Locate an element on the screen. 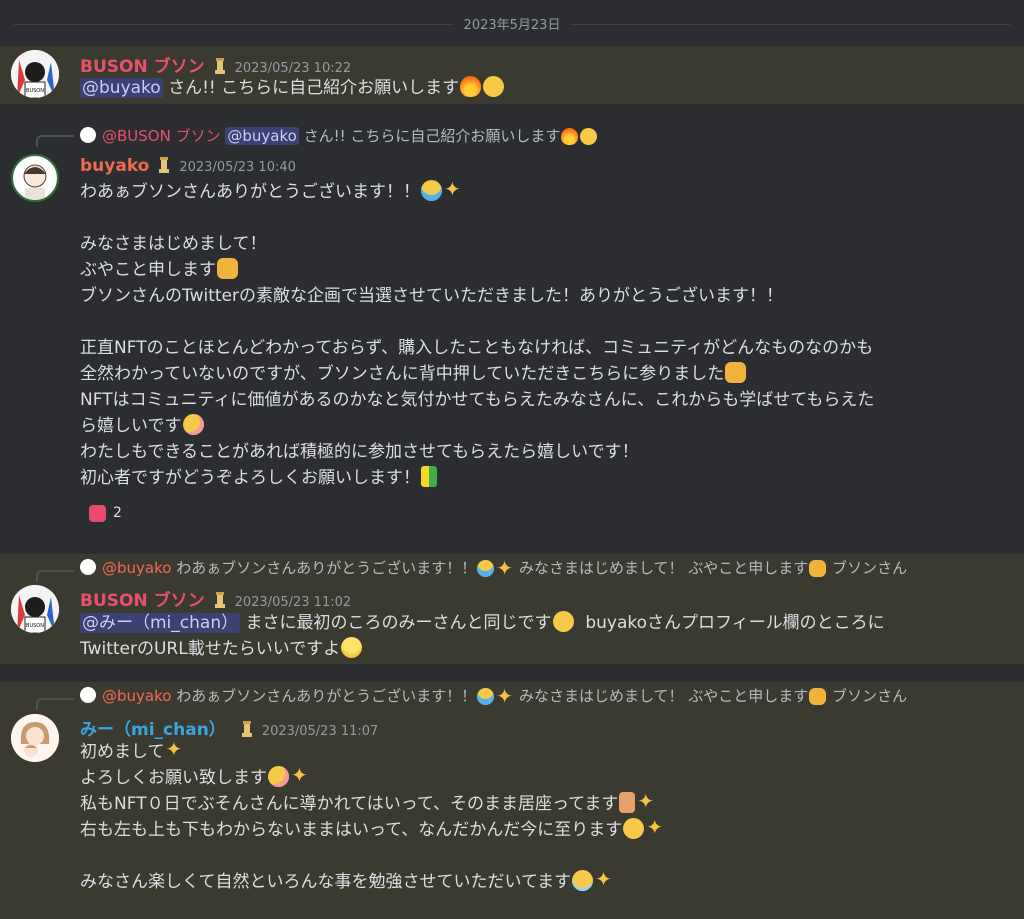 This screenshot has height=919, width=1024. username: buyako 2023/05/23 10:40 is located at coordinates (188, 166).